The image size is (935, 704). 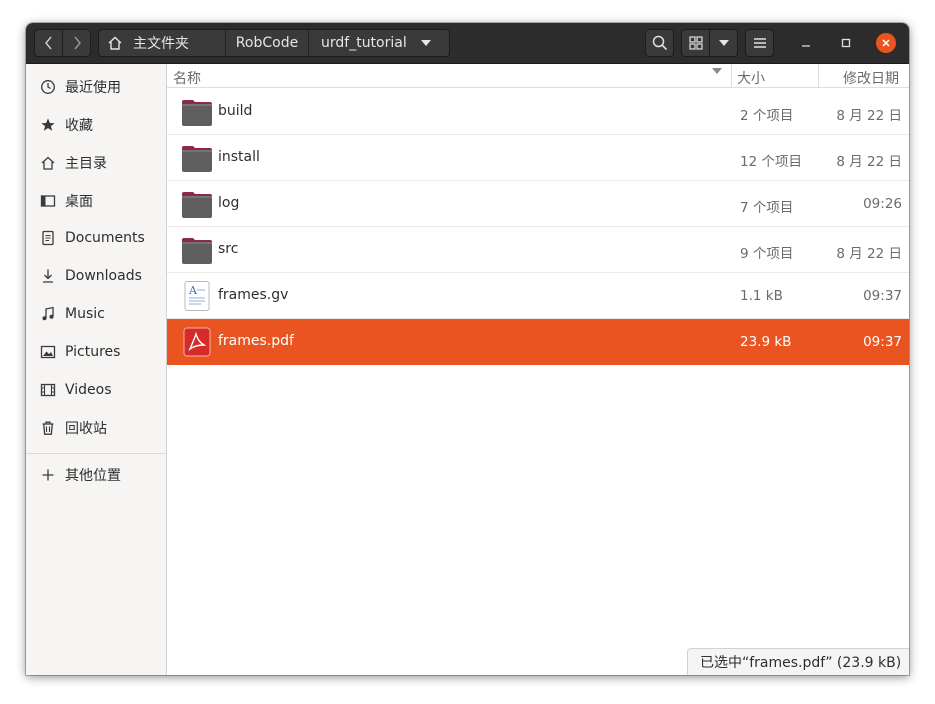 I want to click on text-file-icon: A, so click(x=197, y=296).